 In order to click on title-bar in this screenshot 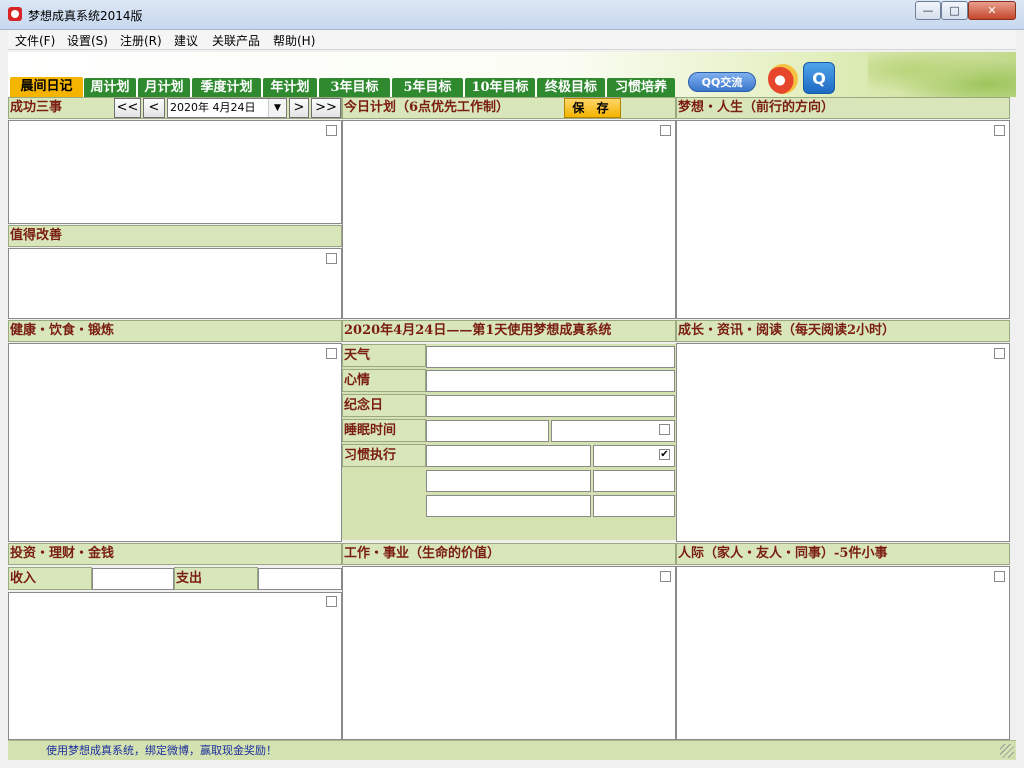, I will do `click(512, 15)`.